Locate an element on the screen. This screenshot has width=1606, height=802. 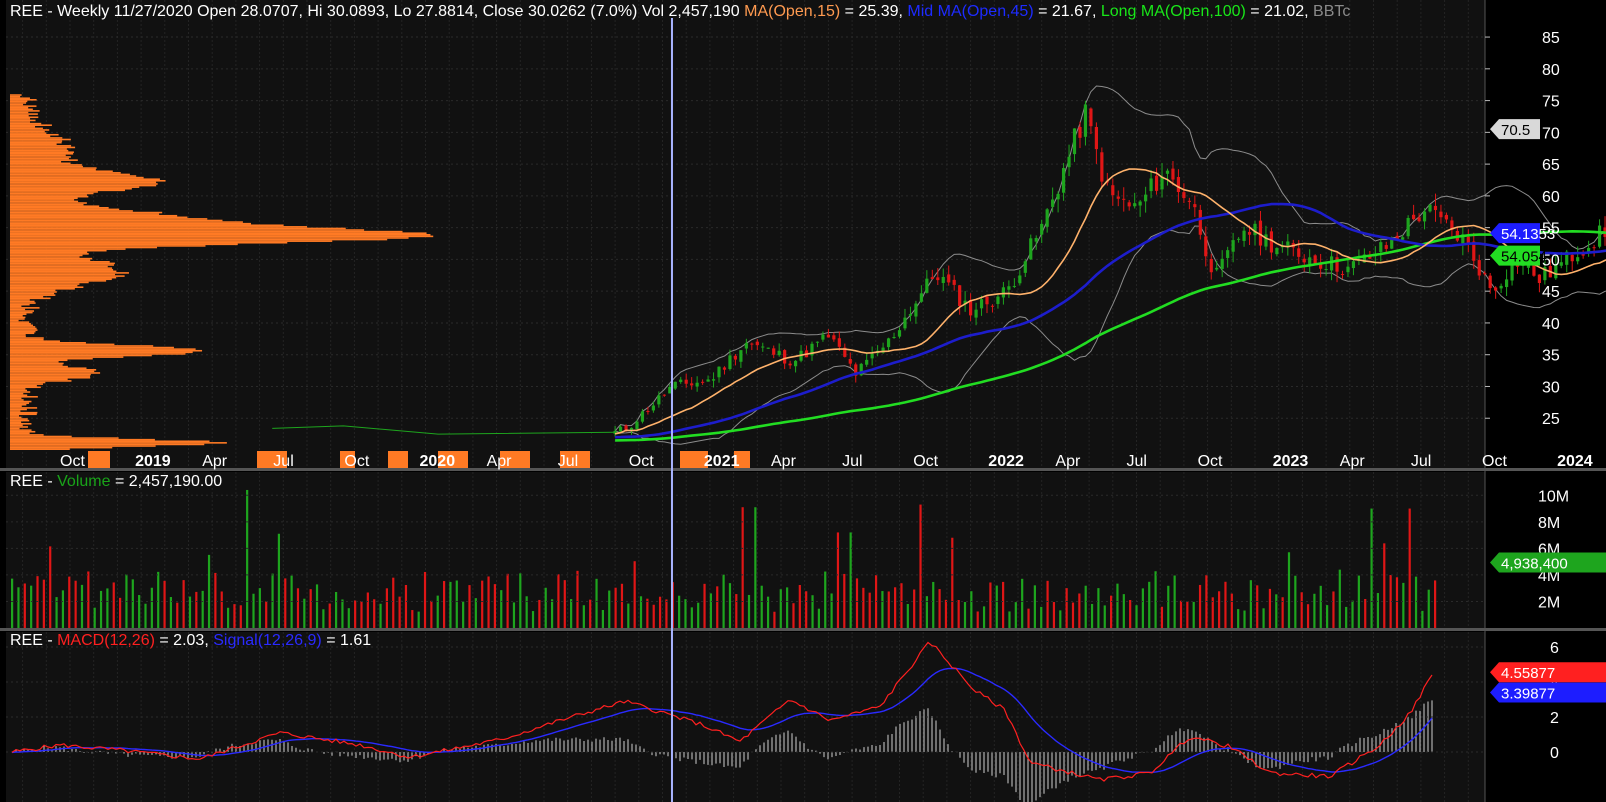
x-tick-label: Oct is located at coordinates (925, 461).